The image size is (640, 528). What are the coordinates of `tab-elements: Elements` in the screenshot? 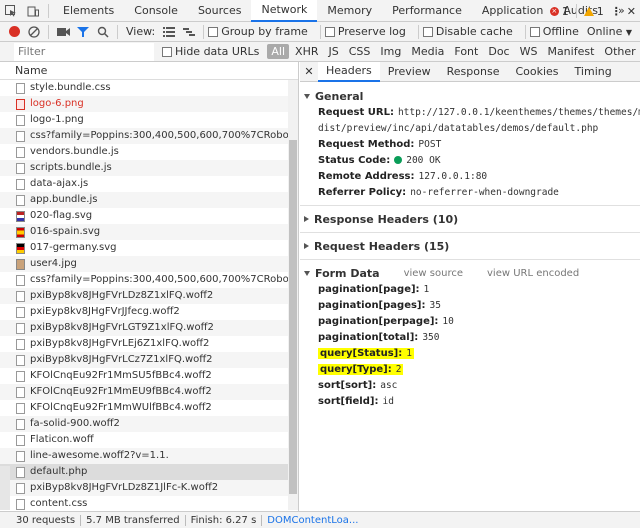 It's located at (88, 11).